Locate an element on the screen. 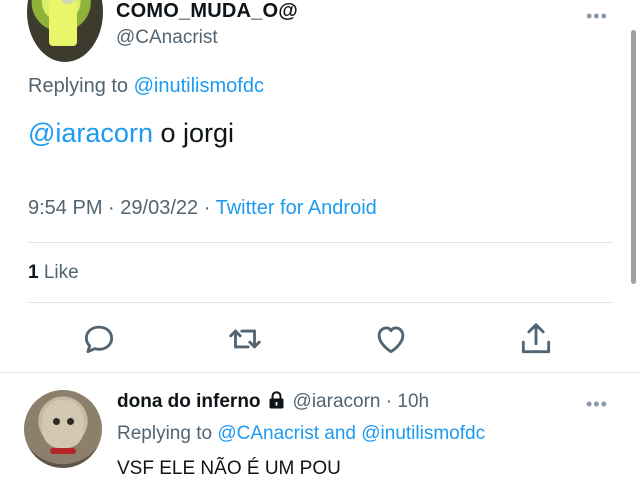  reply-icon is located at coordinates (99, 341).